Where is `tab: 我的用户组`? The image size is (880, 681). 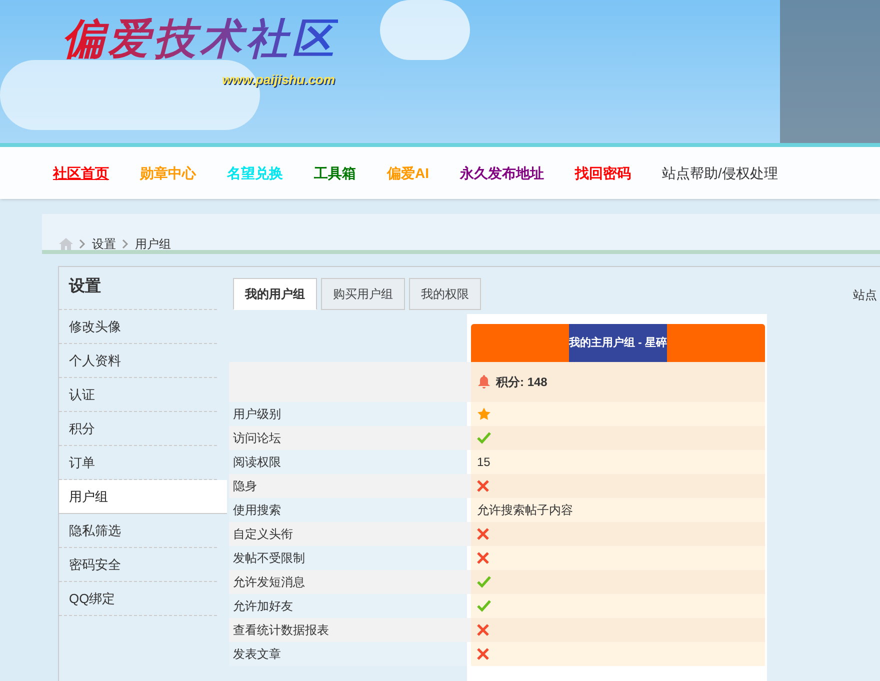 tab: 我的用户组 is located at coordinates (275, 294).